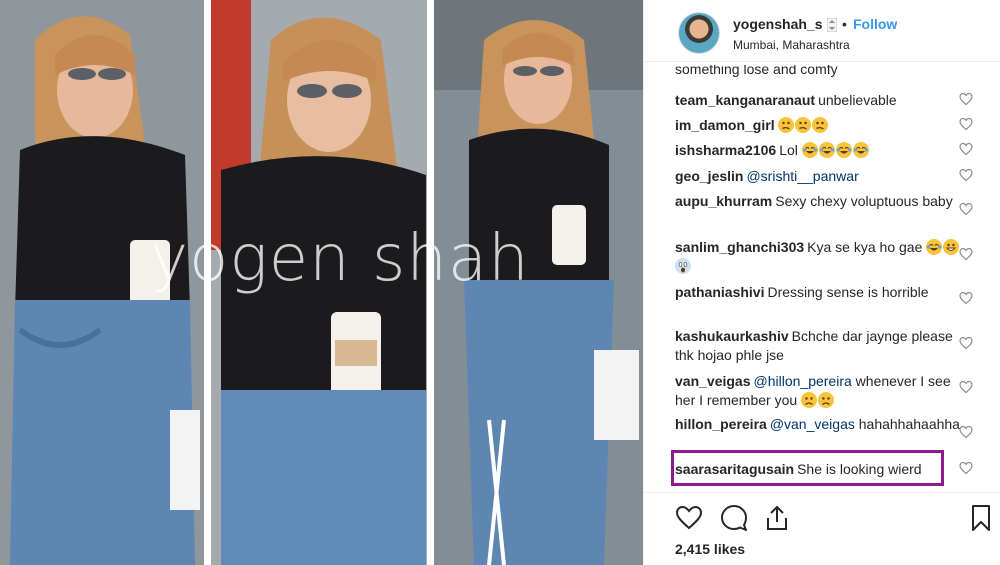  What do you see at coordinates (848, 292) in the screenshot?
I see `comment-text: Dressing sense is horrible` at bounding box center [848, 292].